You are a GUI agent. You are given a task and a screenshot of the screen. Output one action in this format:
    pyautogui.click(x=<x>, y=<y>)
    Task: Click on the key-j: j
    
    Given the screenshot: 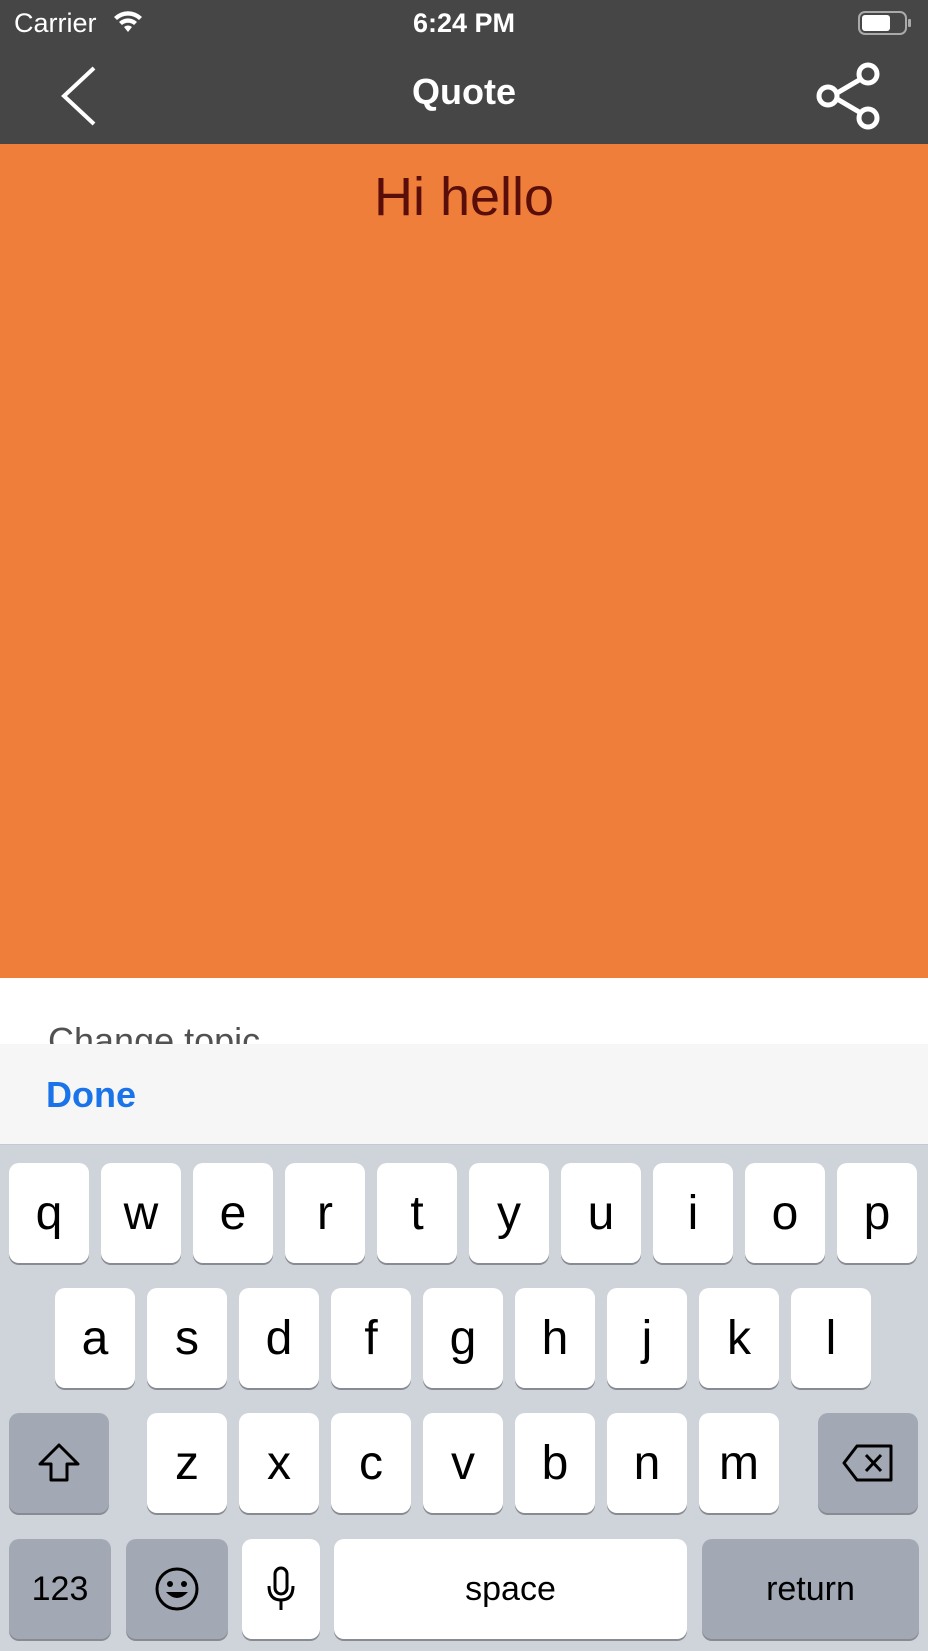 What is the action you would take?
    pyautogui.click(x=647, y=1338)
    